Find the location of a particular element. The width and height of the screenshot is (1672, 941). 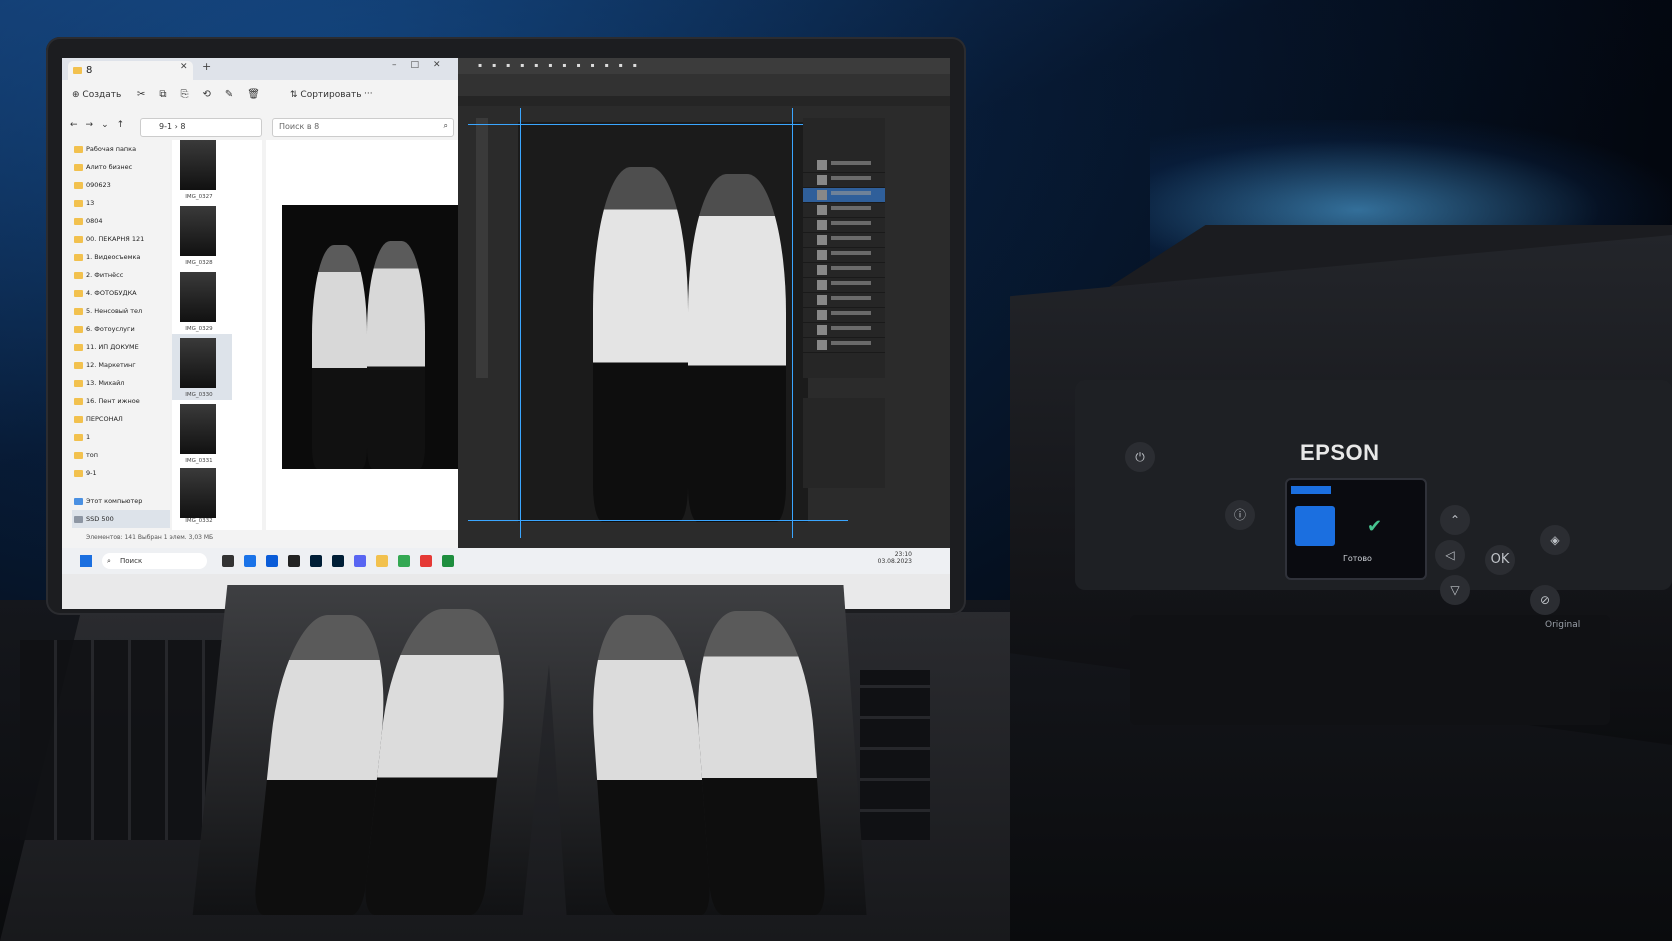

create-button: ⊕ Создать is located at coordinates (96, 95).